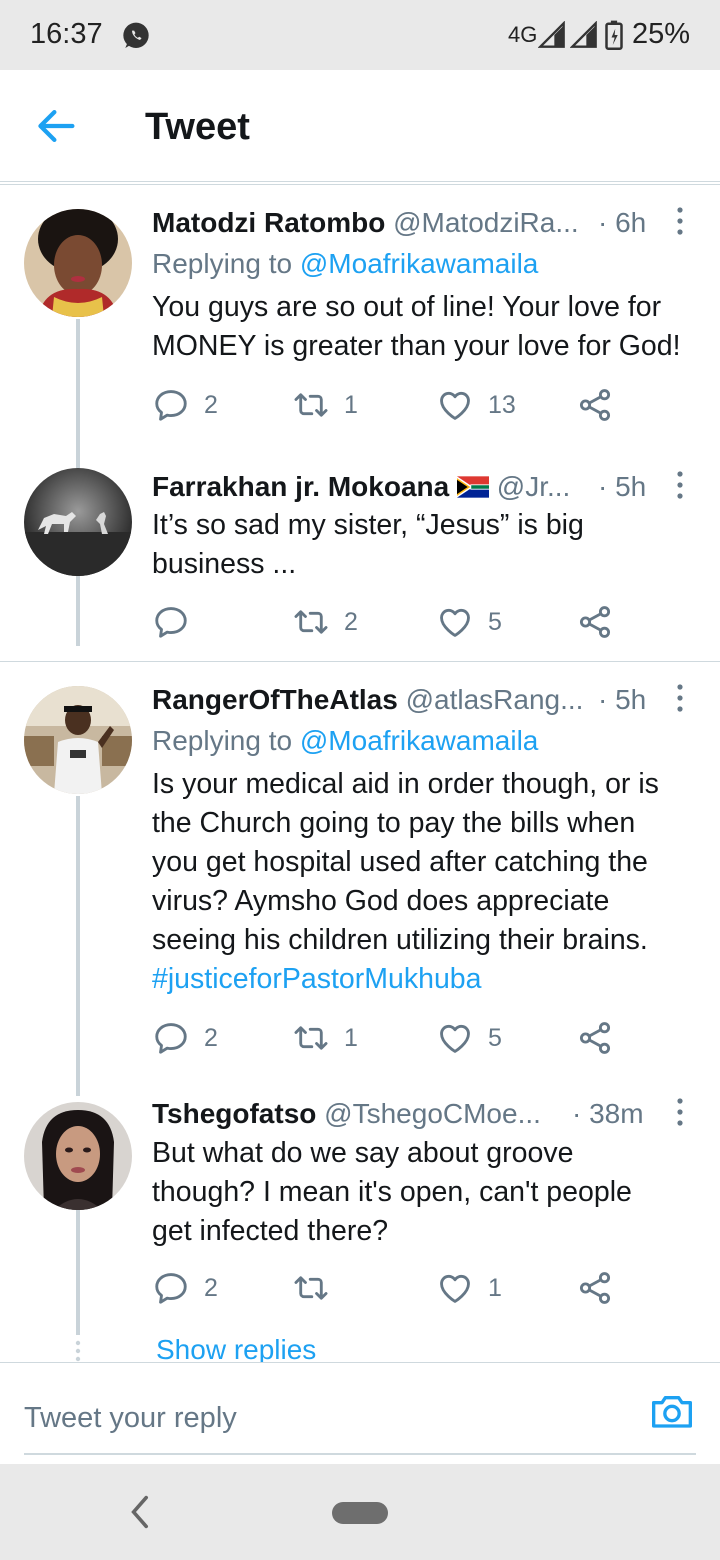 This screenshot has height=1560, width=720. What do you see at coordinates (622, 222) in the screenshot?
I see `tweet-time: · 6h` at bounding box center [622, 222].